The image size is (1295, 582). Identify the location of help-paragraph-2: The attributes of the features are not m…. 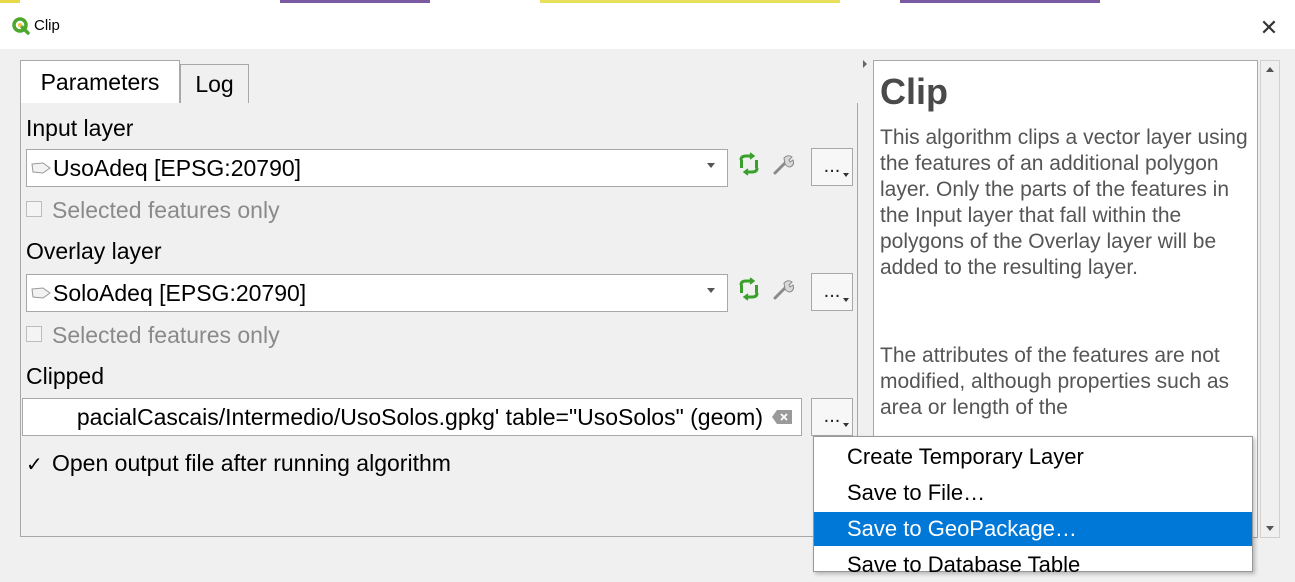
(1055, 381).